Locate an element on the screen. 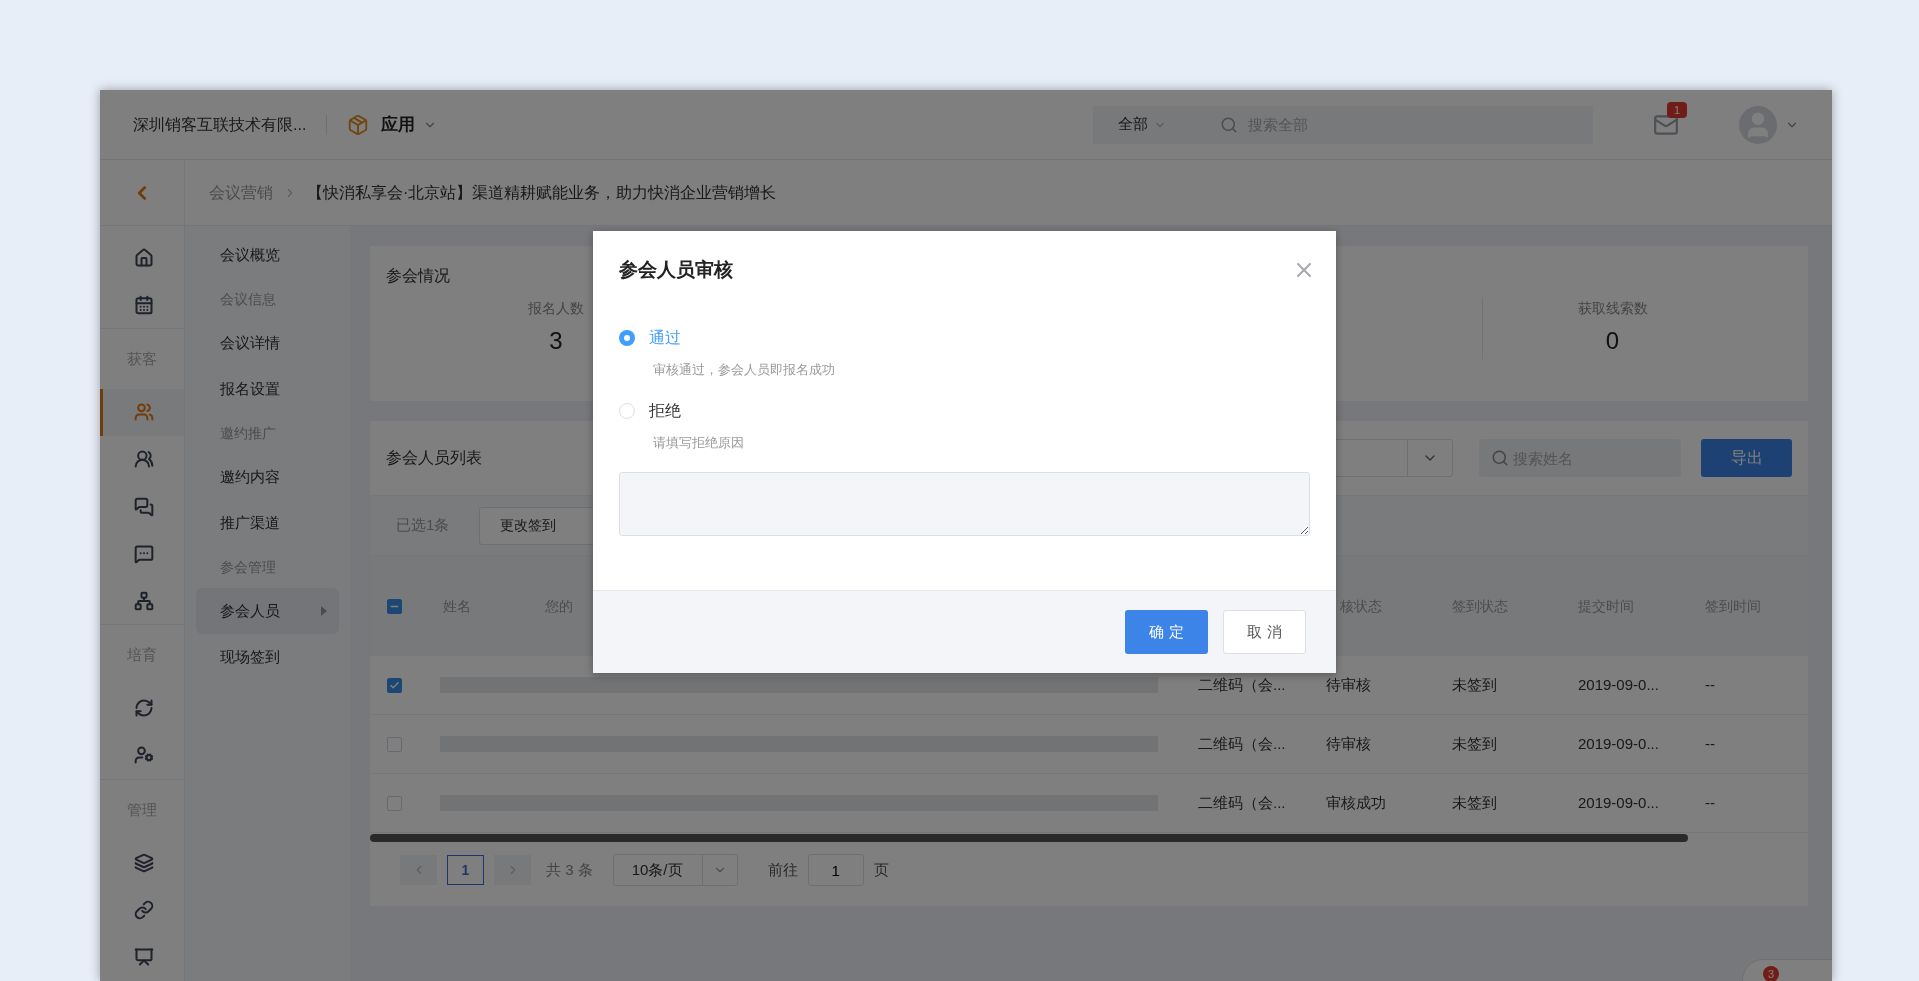  radio-option: 通过 is located at coordinates (964, 338).